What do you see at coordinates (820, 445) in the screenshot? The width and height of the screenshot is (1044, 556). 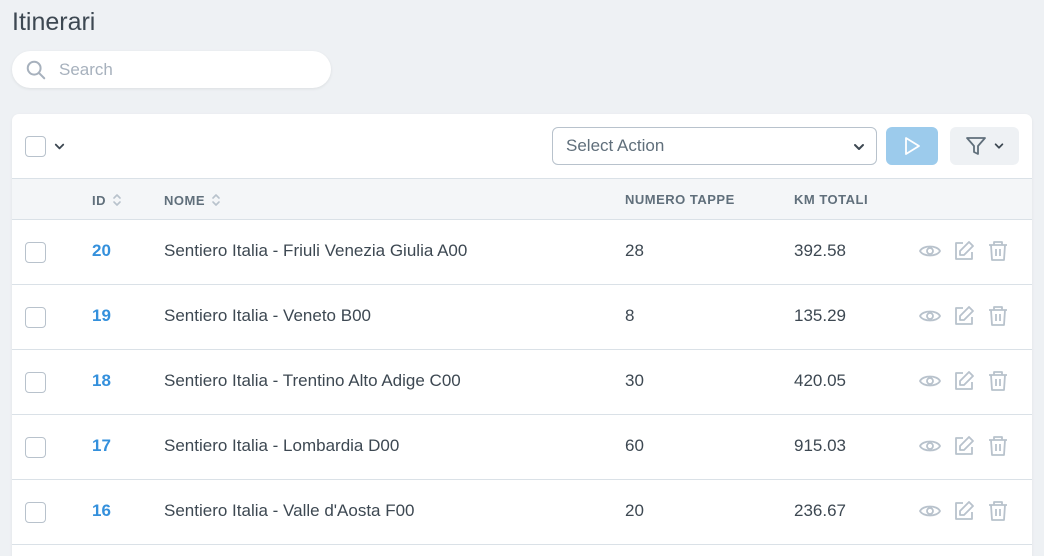 I see `row-km: 915.03` at bounding box center [820, 445].